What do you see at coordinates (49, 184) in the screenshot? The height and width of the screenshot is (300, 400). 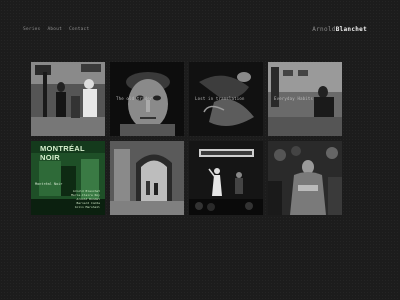 I see `photo-caption: Montréal Noir` at bounding box center [49, 184].